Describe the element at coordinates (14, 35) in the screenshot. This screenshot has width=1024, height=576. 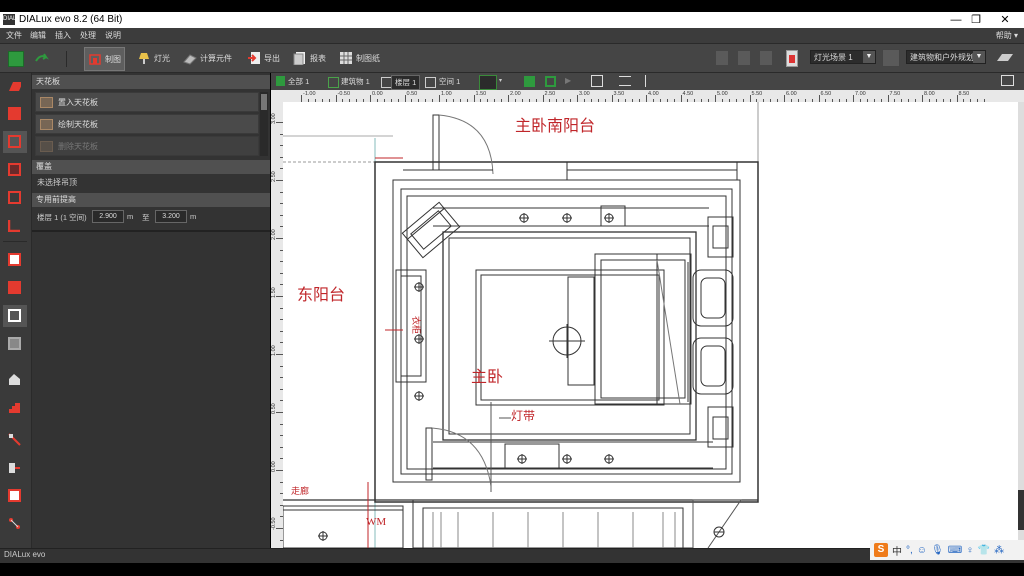
I see `menu-file: 文件` at that location.